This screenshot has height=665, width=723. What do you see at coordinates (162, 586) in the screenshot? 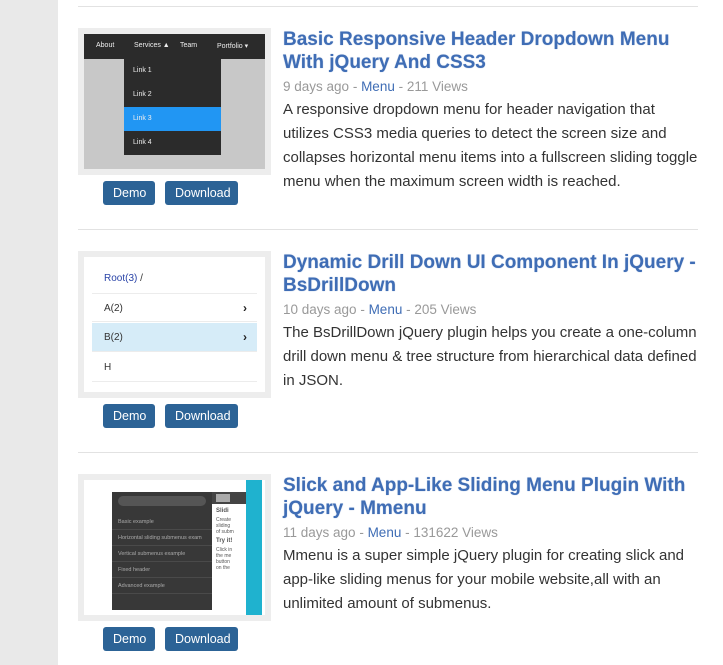
I see `thumb-menu-item: Advanced example` at bounding box center [162, 586].